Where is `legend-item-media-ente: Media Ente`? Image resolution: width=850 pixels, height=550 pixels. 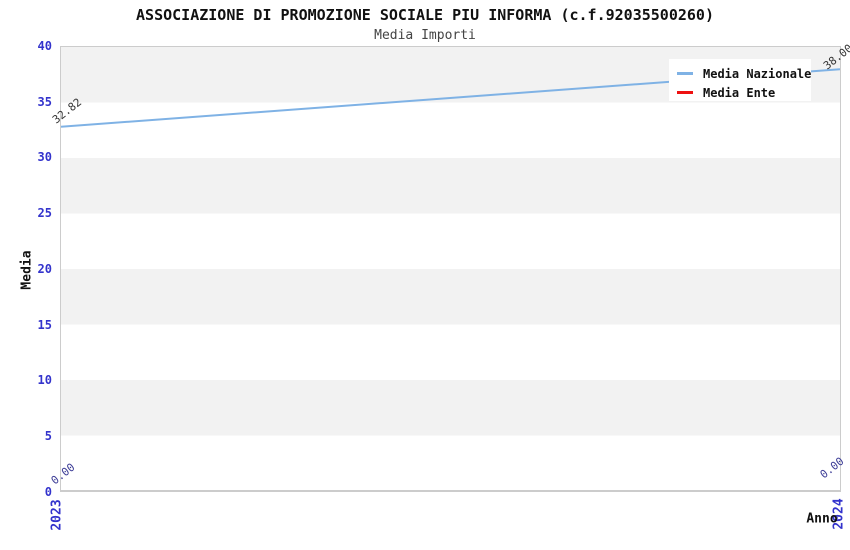 legend-item-media-ente: Media Ente is located at coordinates (744, 92).